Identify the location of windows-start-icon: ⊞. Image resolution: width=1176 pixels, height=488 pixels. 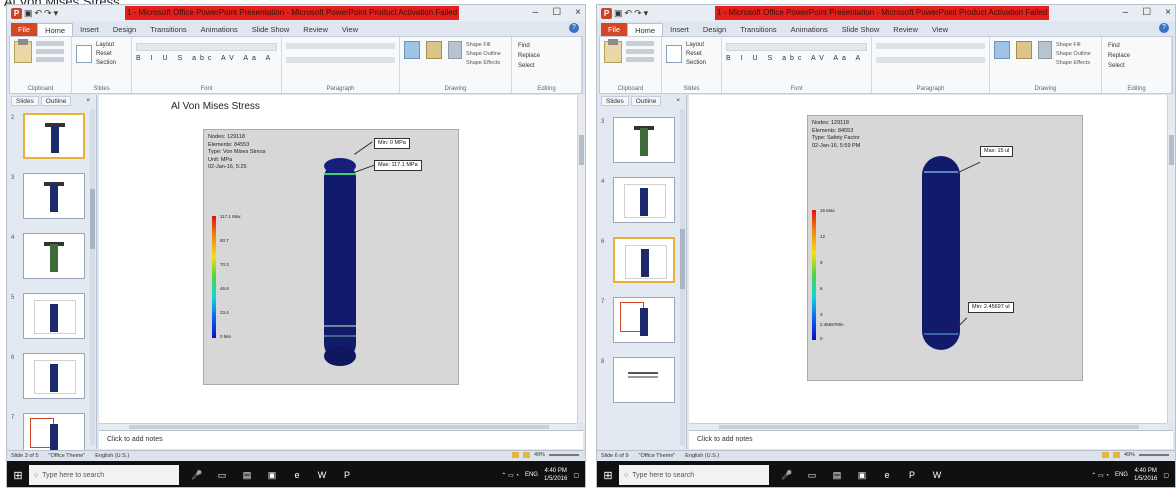
(18, 474).